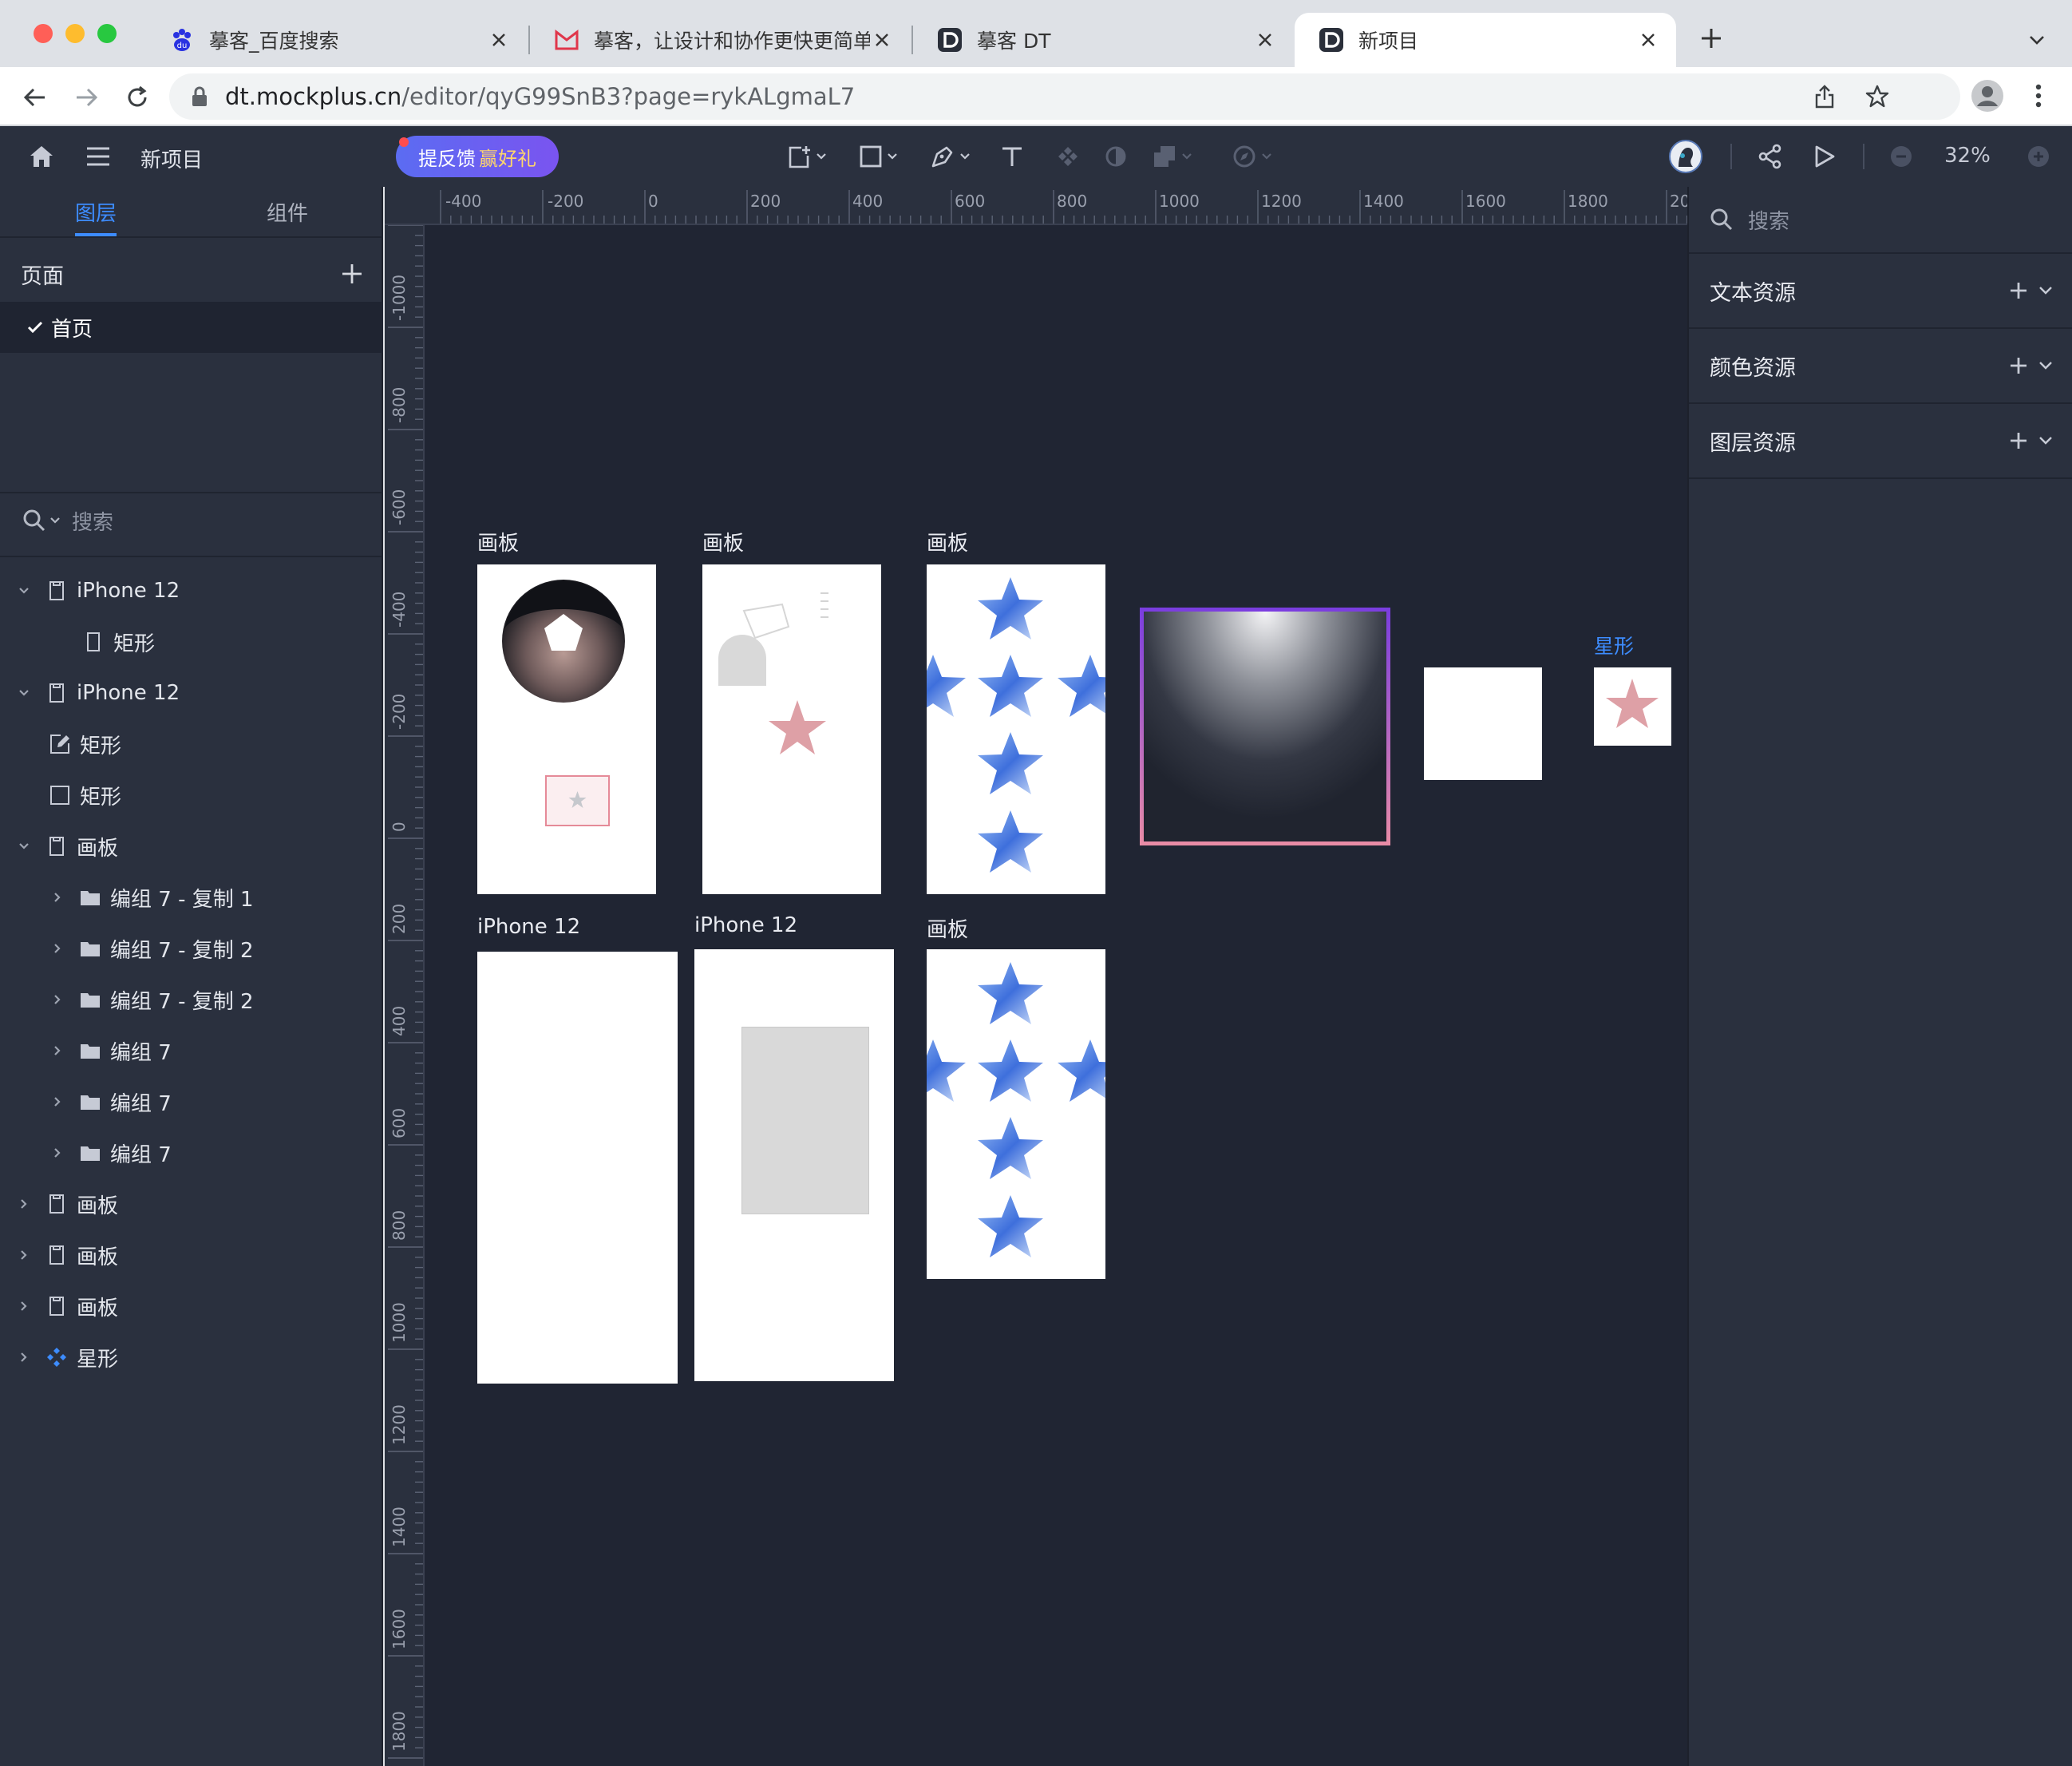  Describe the element at coordinates (1711, 38) in the screenshot. I see `new-tab-button` at that location.